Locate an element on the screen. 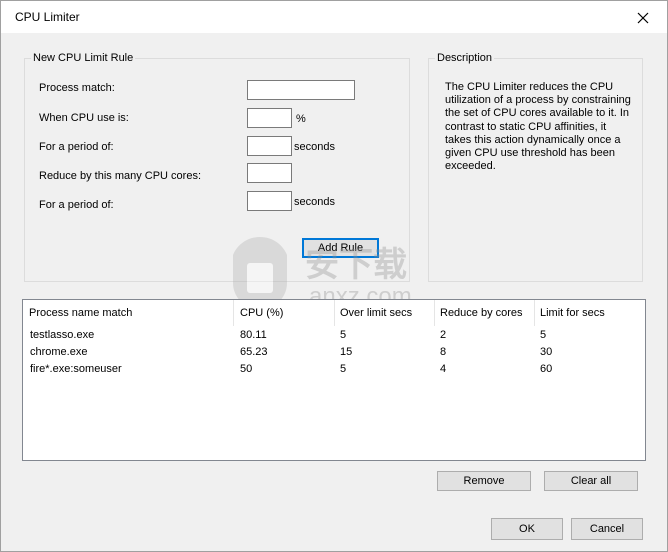 The height and width of the screenshot is (552, 668). cell-process: testlasso.exe is located at coordinates (62, 335).